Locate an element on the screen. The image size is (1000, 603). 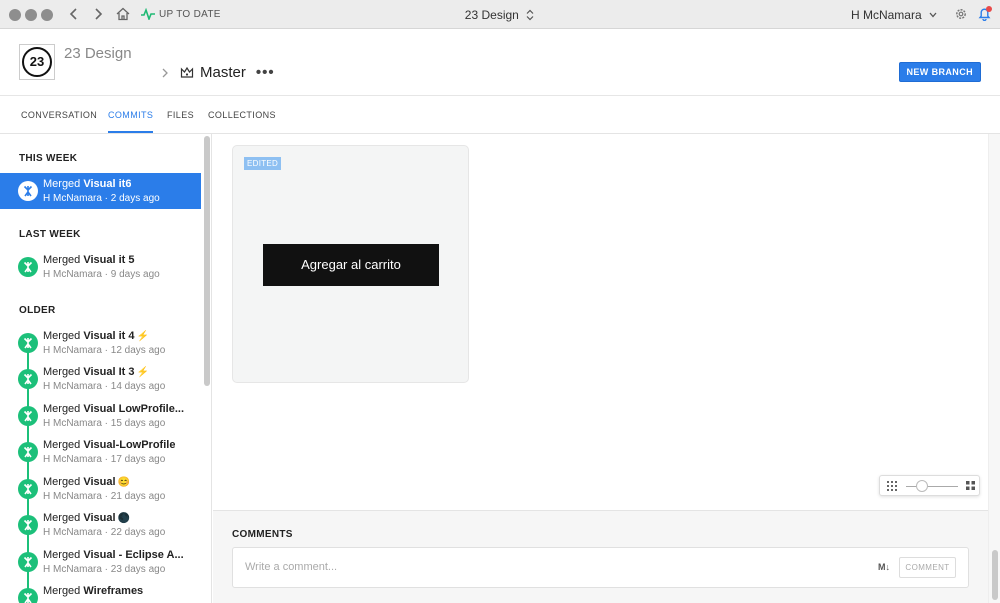
edited-badge: EDITED is located at coordinates (263, 163).